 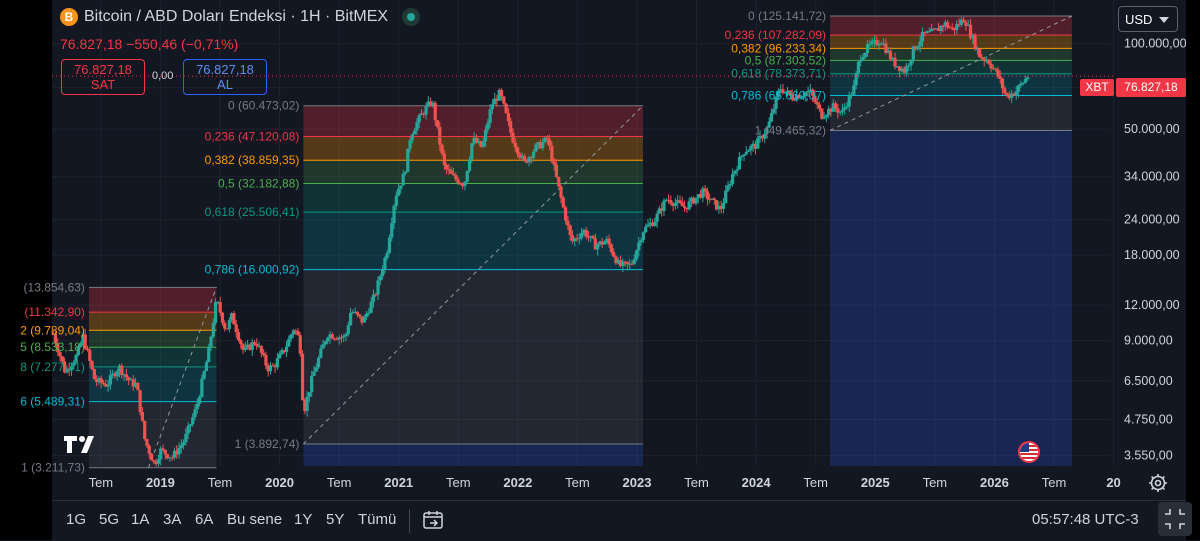 What do you see at coordinates (140, 519) in the screenshot?
I see `range-1a: 1A` at bounding box center [140, 519].